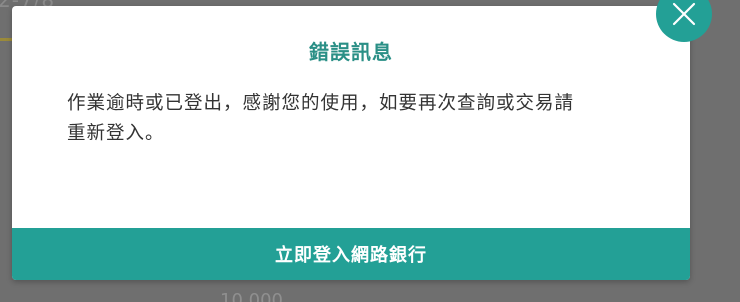  Describe the element at coordinates (116, 133) in the screenshot. I see `dialog-message-line: 重新登入。` at that location.